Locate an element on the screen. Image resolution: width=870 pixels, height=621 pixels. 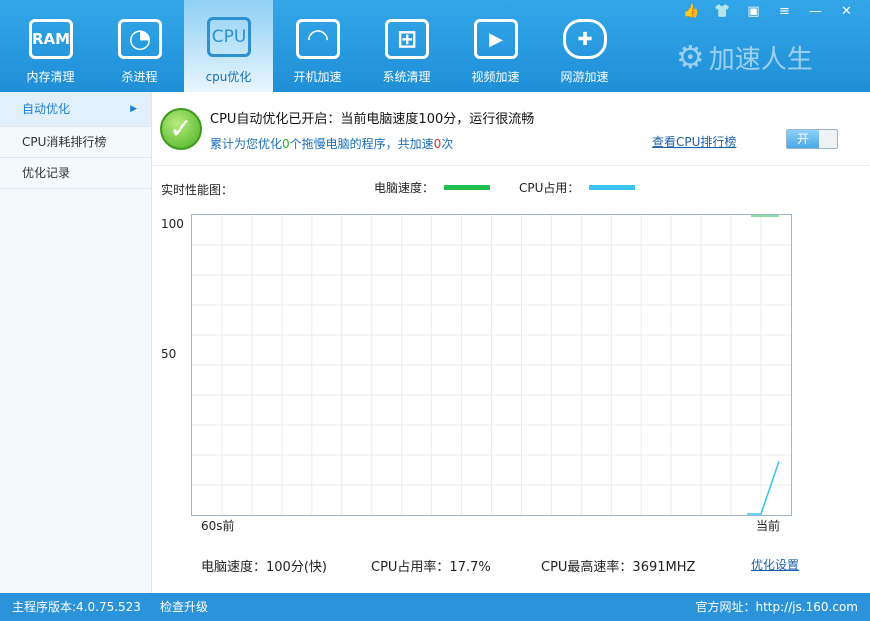
cpu-usage-stat: CPU占用率：17.7% is located at coordinates (431, 567).